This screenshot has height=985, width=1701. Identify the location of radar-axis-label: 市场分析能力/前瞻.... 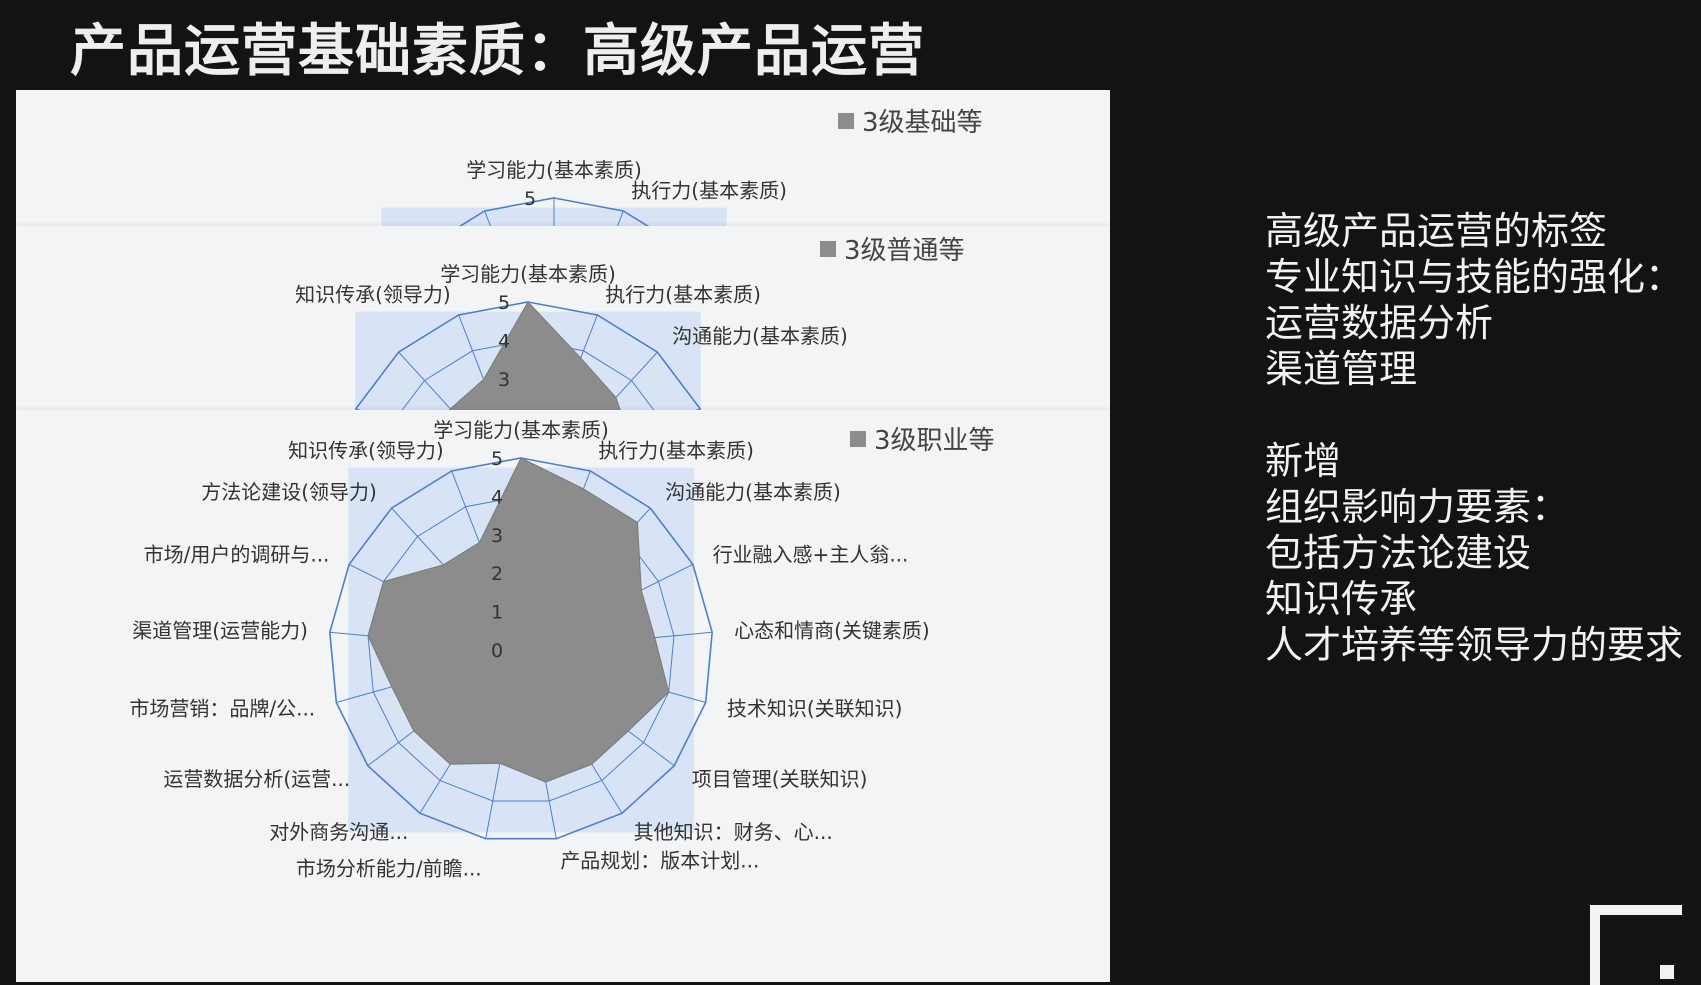
(389, 868).